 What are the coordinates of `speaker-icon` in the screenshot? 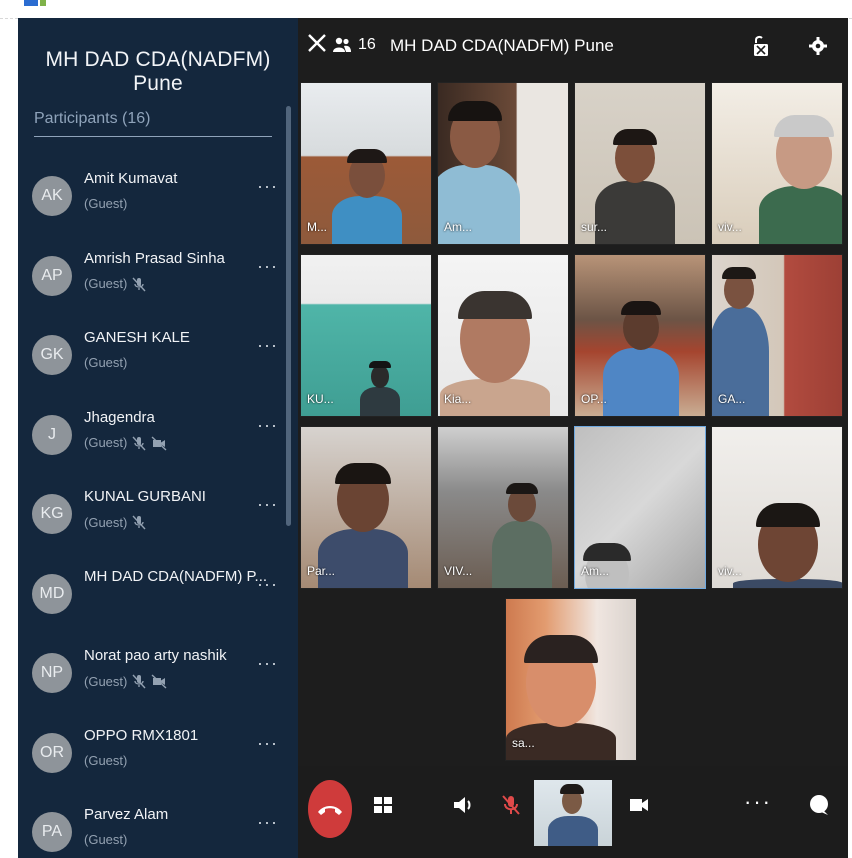 It's located at (463, 805).